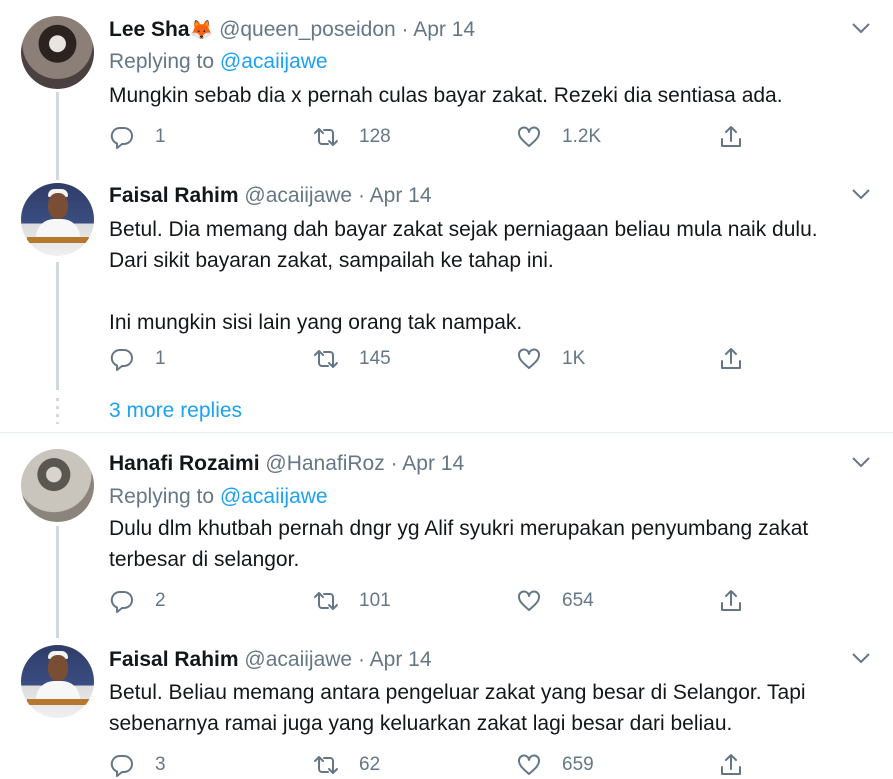 Image resolution: width=893 pixels, height=779 pixels. Describe the element at coordinates (558, 137) in the screenshot. I see `like-button: 1.2K` at that location.